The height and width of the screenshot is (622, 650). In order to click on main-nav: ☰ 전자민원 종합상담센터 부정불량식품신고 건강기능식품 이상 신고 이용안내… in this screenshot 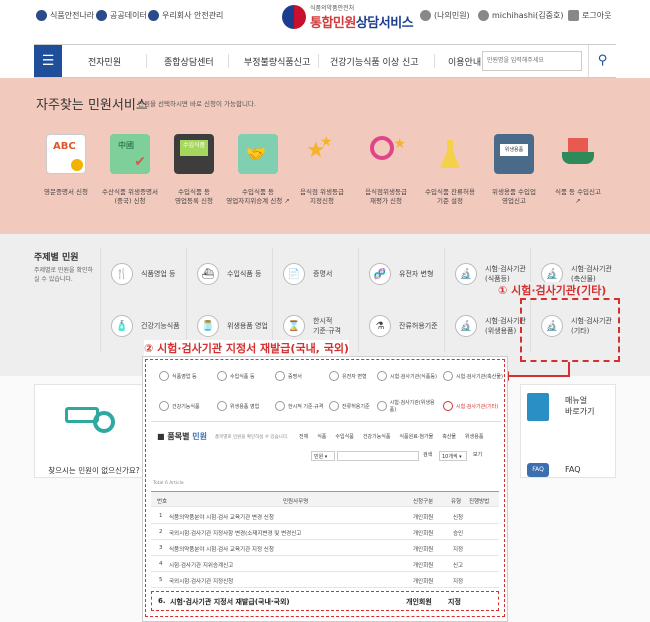, I will do `click(325, 61)`.